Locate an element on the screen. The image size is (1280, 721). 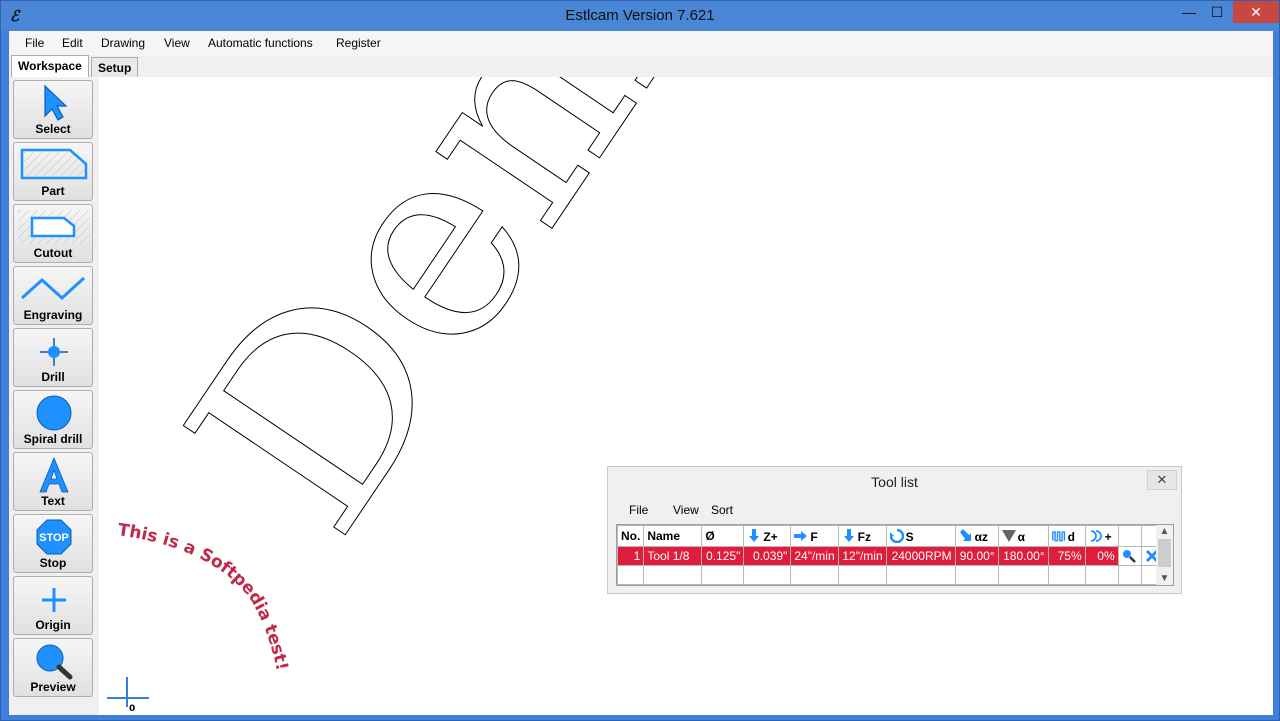
cutout-label: Cutout is located at coordinates (53, 253).